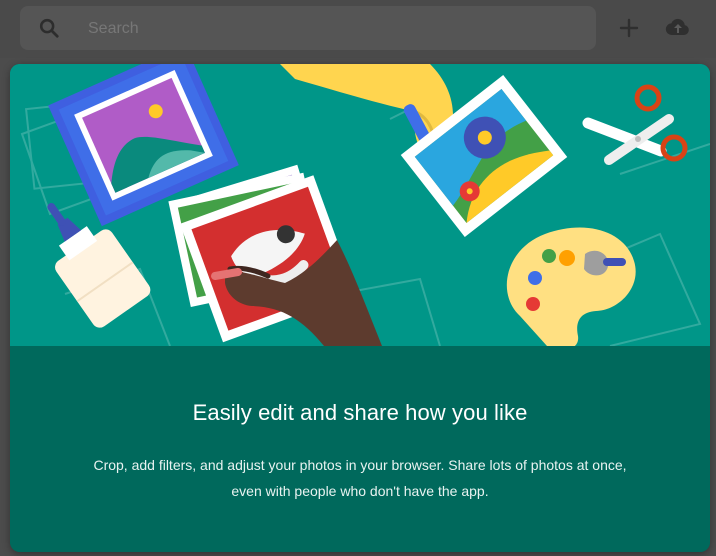  Describe the element at coordinates (49, 28) in the screenshot. I see `search-icon` at that location.